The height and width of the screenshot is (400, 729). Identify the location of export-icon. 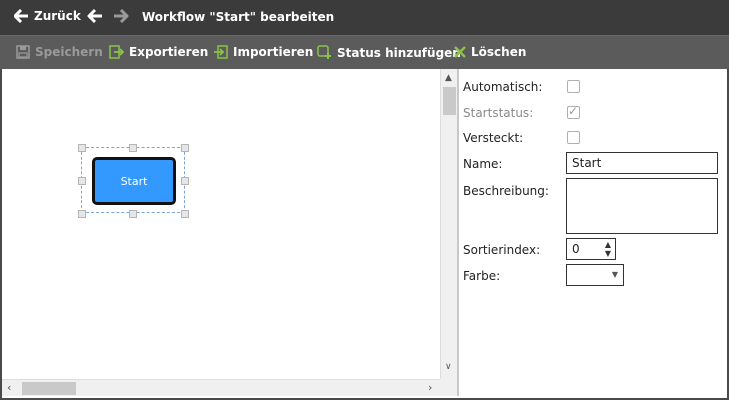
(116, 52).